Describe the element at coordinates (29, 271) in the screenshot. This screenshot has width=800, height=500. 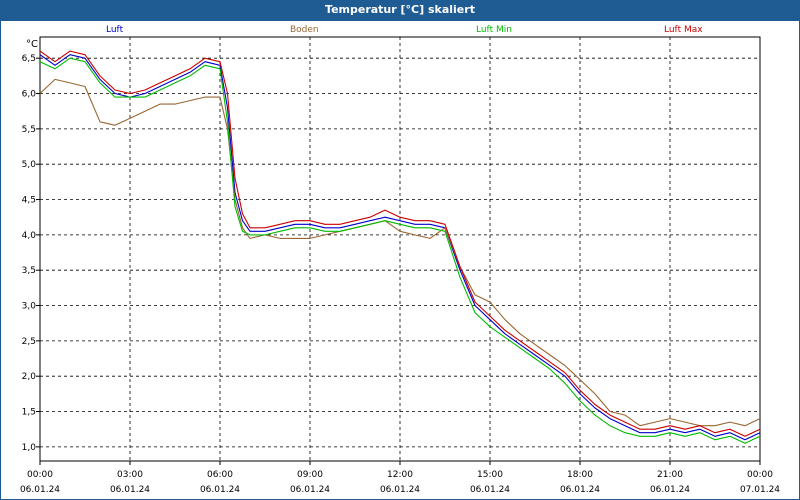
I see `y-tick-label: 3,5` at that location.